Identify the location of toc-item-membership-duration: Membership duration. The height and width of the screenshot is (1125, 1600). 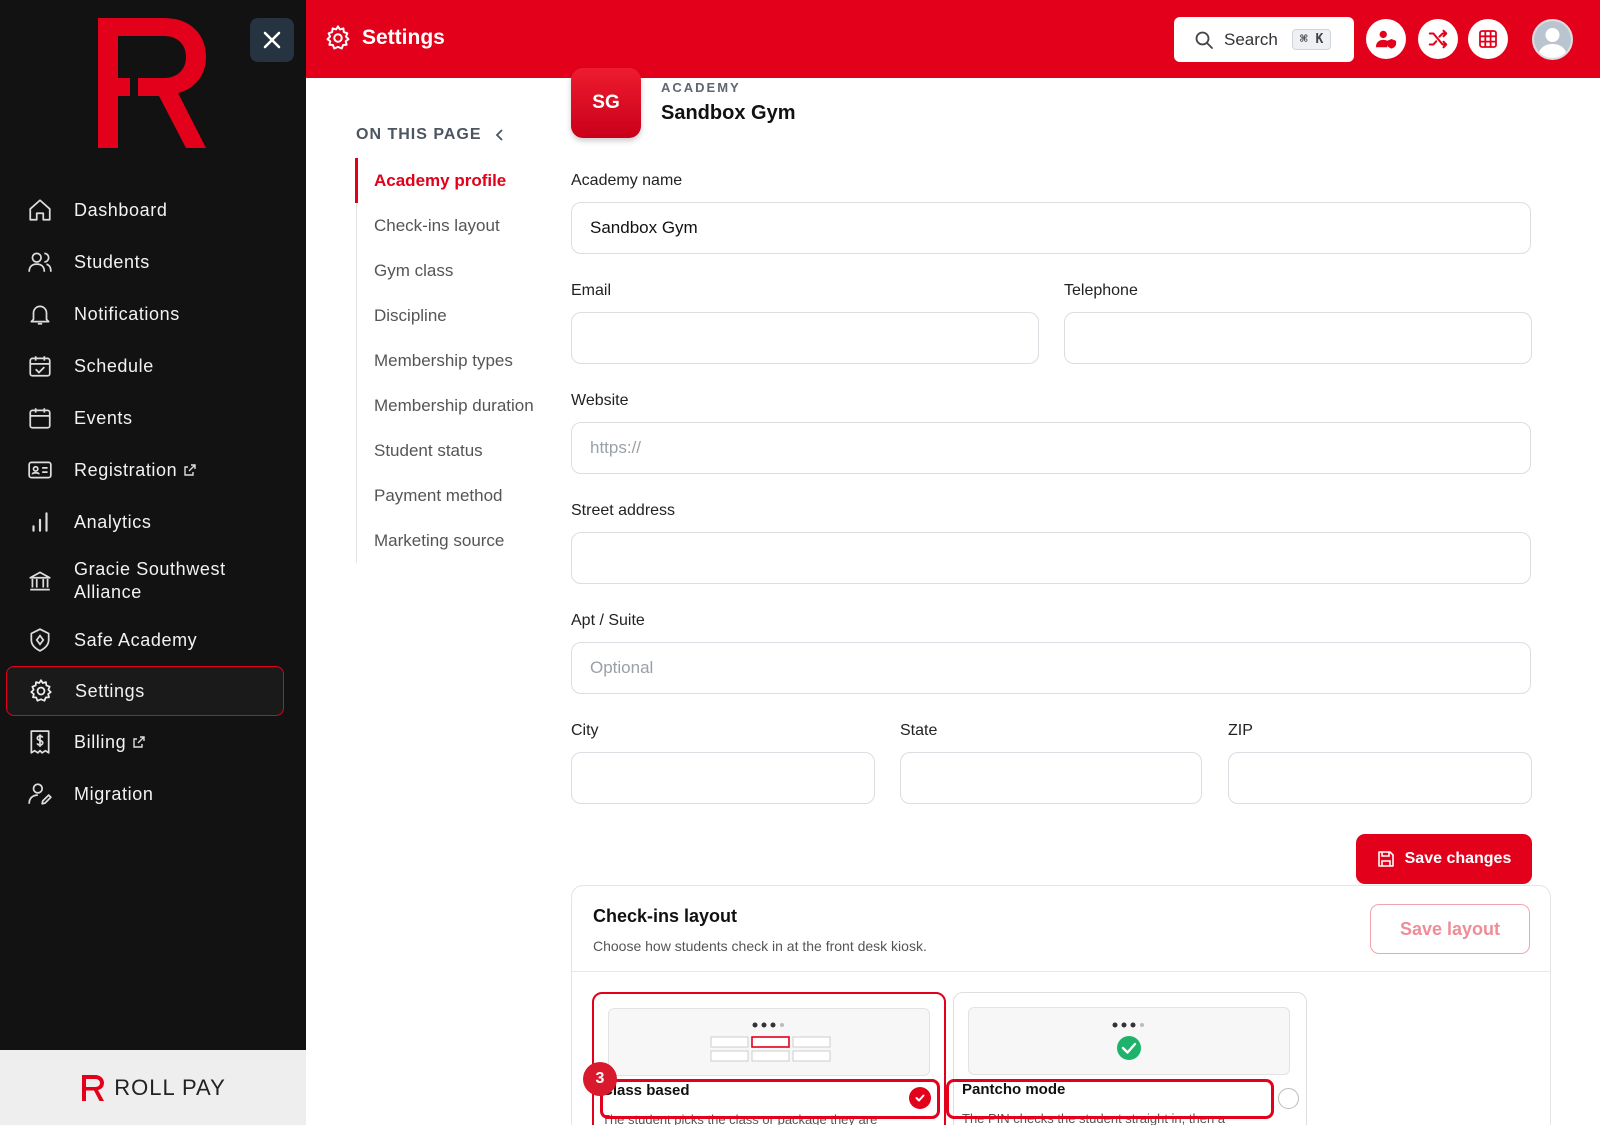
(451, 405).